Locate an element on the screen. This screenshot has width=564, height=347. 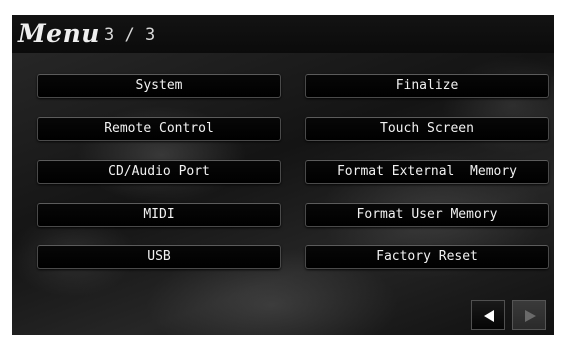
next-page-button is located at coordinates (529, 315).